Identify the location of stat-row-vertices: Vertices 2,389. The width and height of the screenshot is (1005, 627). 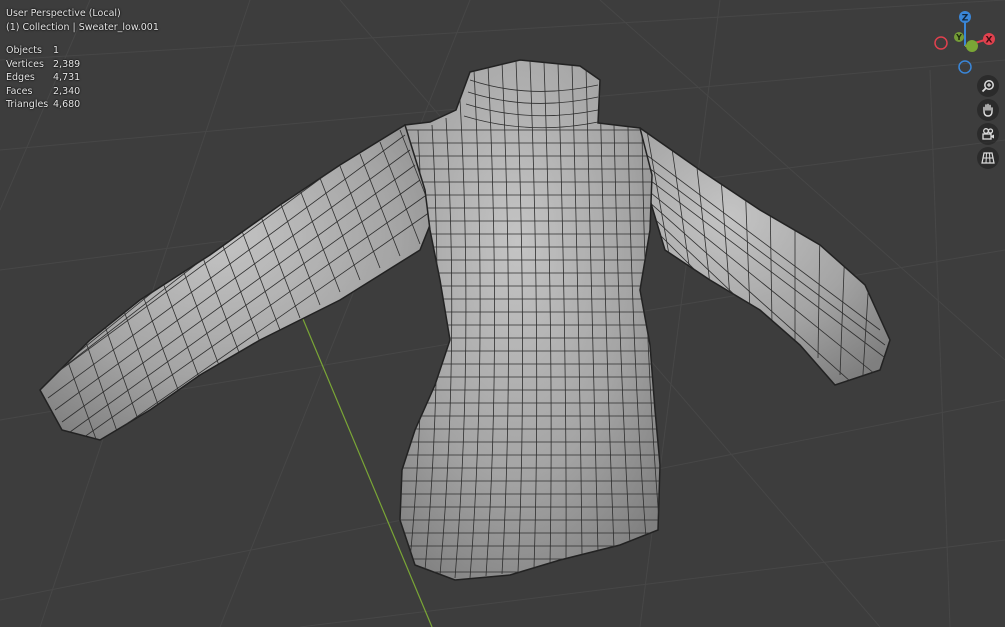
(49, 65).